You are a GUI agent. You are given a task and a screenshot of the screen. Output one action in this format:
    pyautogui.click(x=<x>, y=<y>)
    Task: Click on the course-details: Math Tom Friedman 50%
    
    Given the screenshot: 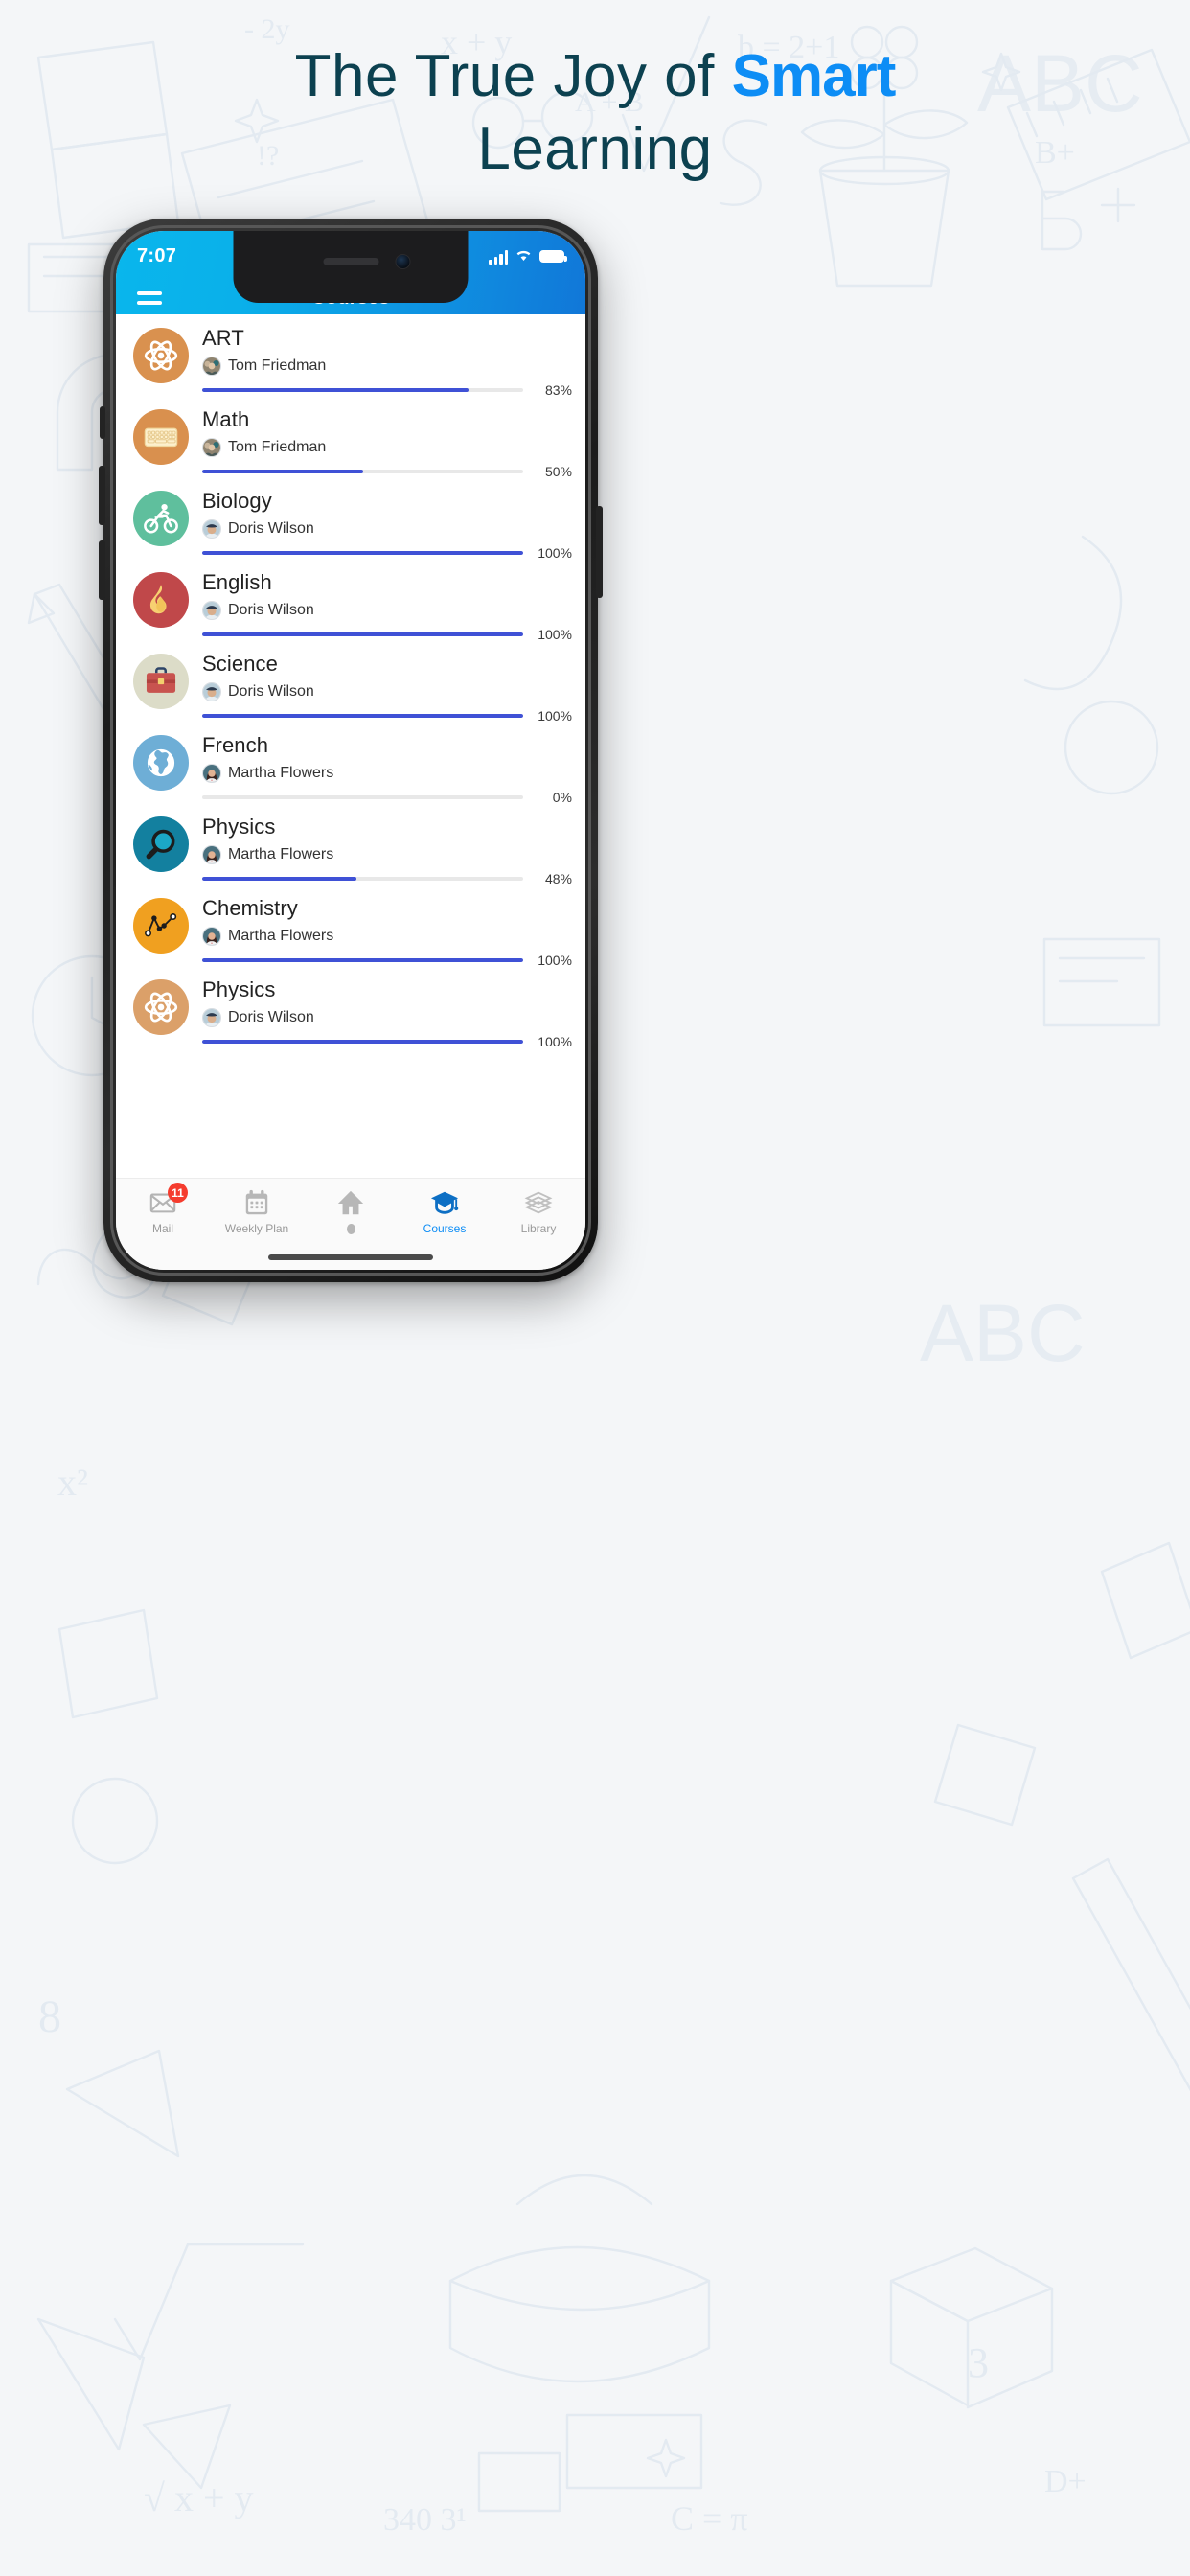 What is the action you would take?
    pyautogui.click(x=381, y=442)
    